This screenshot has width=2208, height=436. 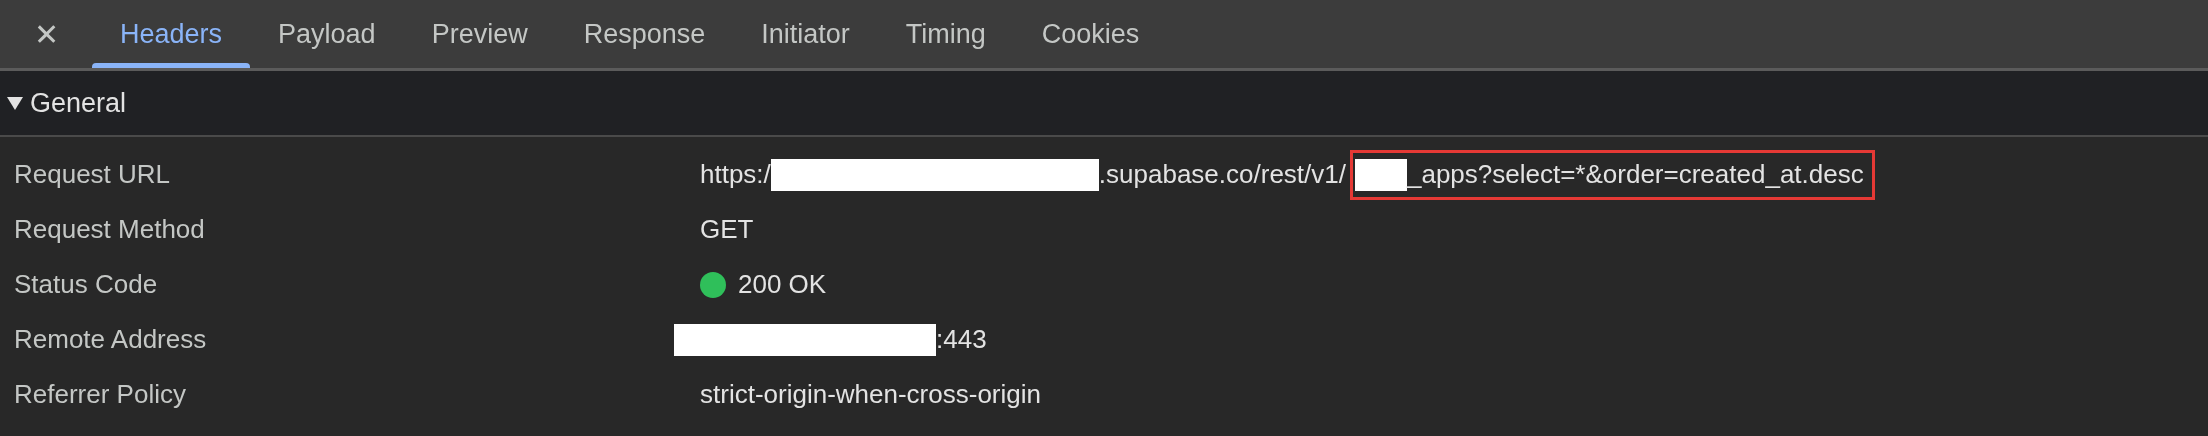 What do you see at coordinates (78, 103) in the screenshot?
I see `section-title: General` at bounding box center [78, 103].